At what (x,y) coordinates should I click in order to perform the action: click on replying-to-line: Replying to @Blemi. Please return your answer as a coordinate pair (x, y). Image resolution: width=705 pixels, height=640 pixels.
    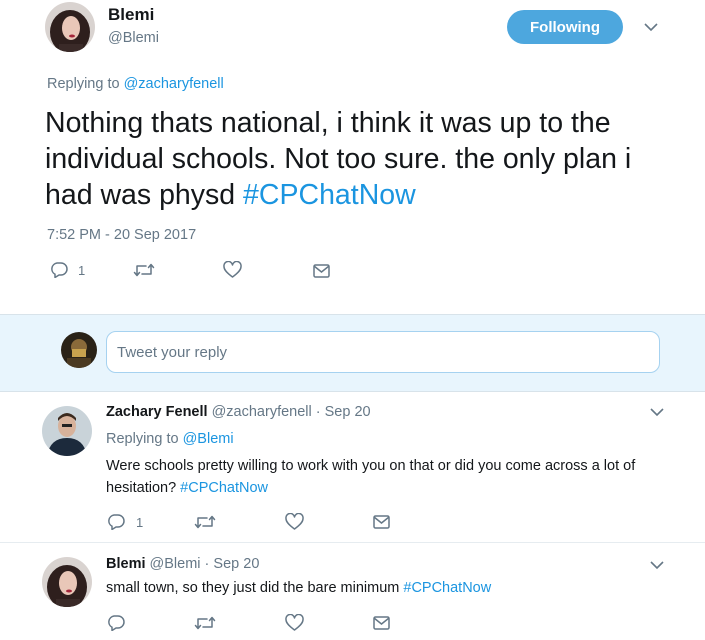
    Looking at the image, I should click on (170, 439).